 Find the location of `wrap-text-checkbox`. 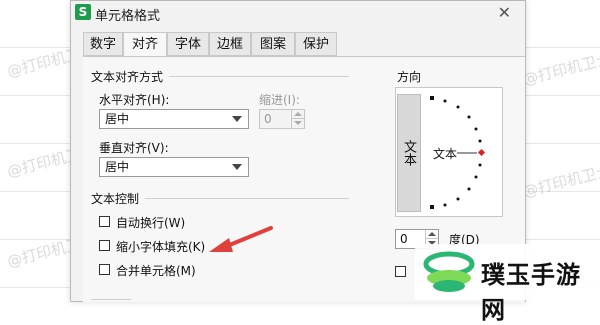

wrap-text-checkbox is located at coordinates (104, 221).